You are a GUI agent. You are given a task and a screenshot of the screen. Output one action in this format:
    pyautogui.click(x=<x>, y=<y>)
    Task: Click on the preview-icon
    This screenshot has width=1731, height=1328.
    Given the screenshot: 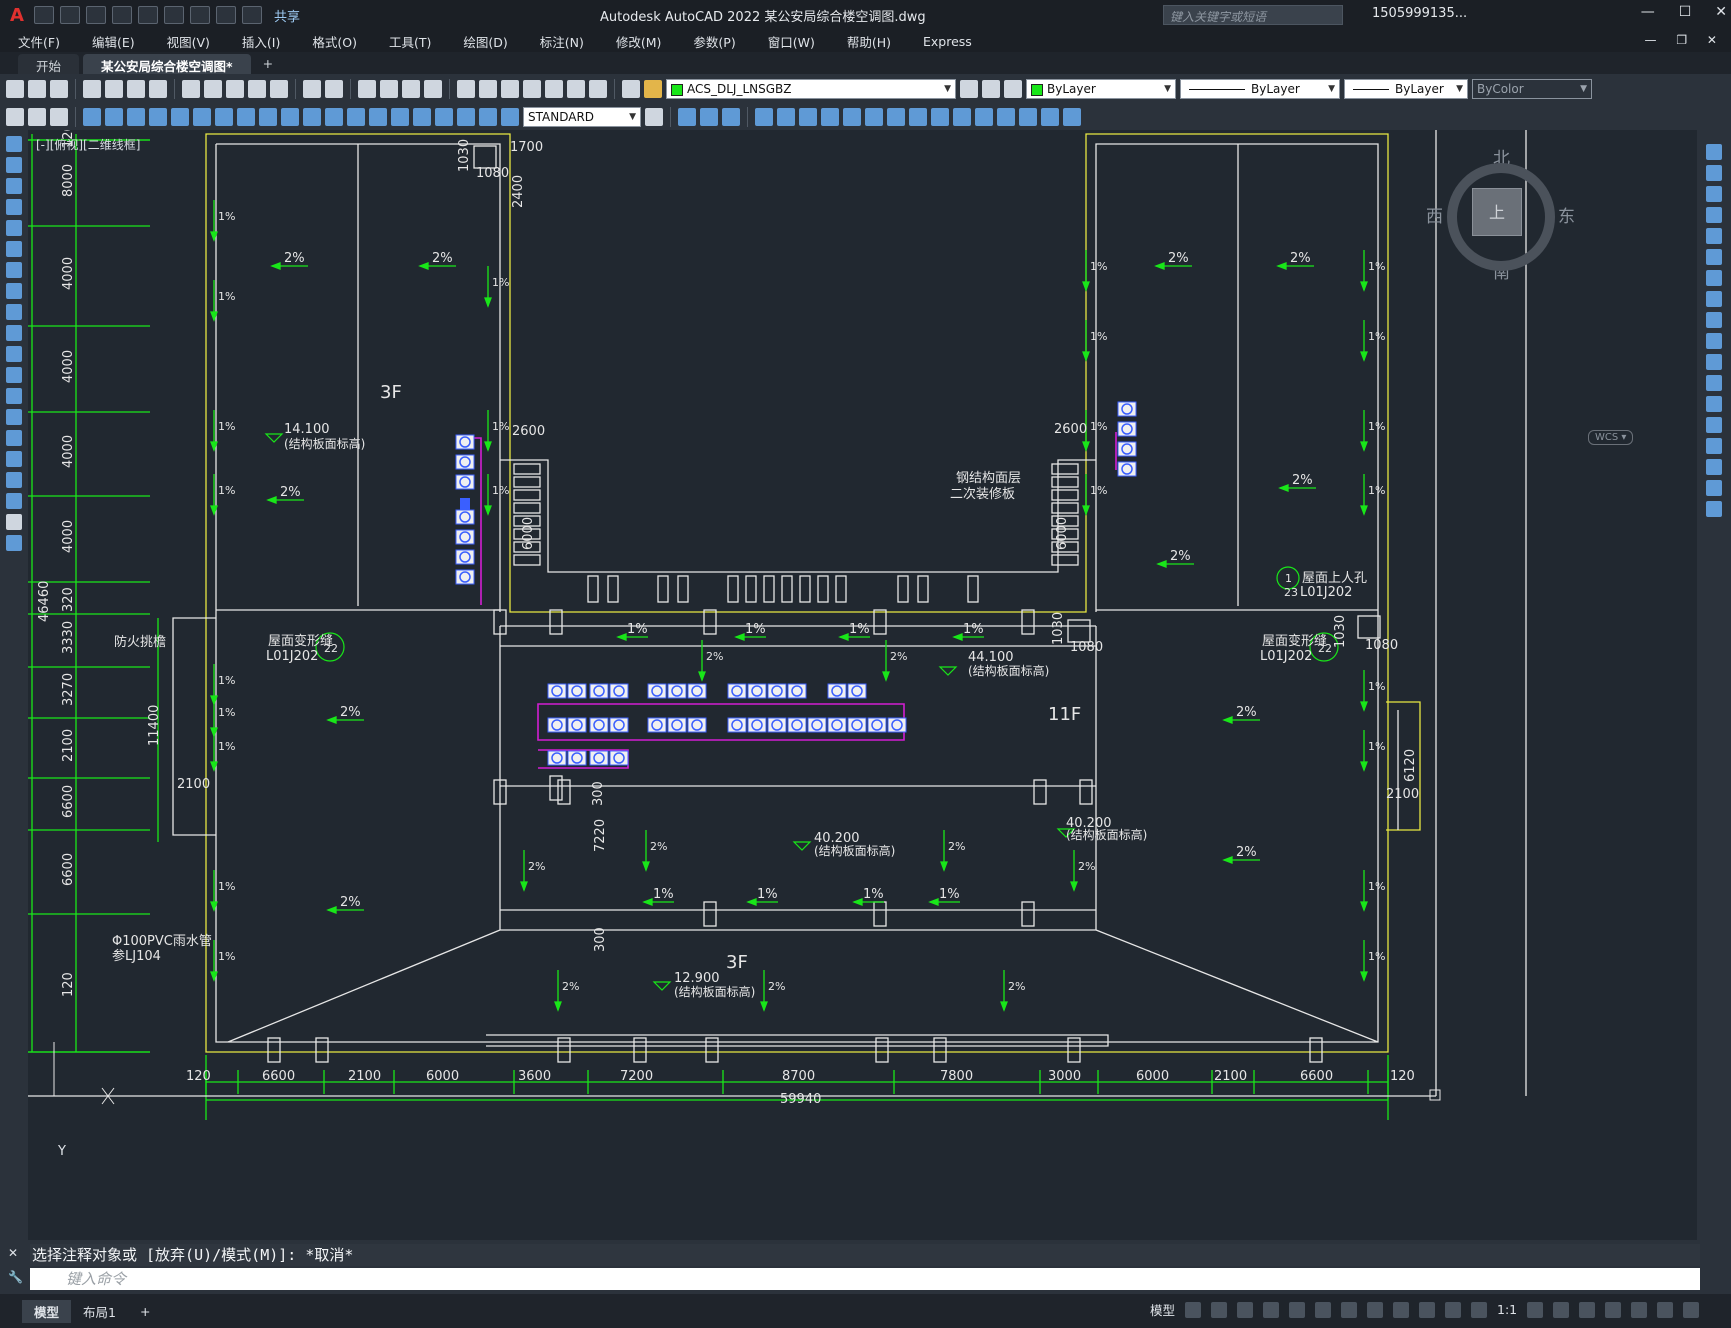 What is the action you would take?
    pyautogui.click(x=114, y=89)
    